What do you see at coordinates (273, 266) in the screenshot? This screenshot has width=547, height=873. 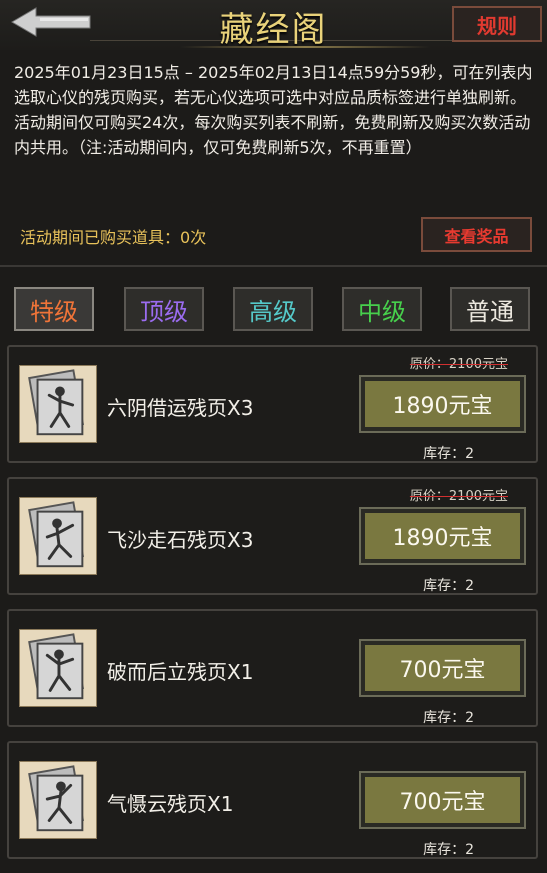 I see `section-divider` at bounding box center [273, 266].